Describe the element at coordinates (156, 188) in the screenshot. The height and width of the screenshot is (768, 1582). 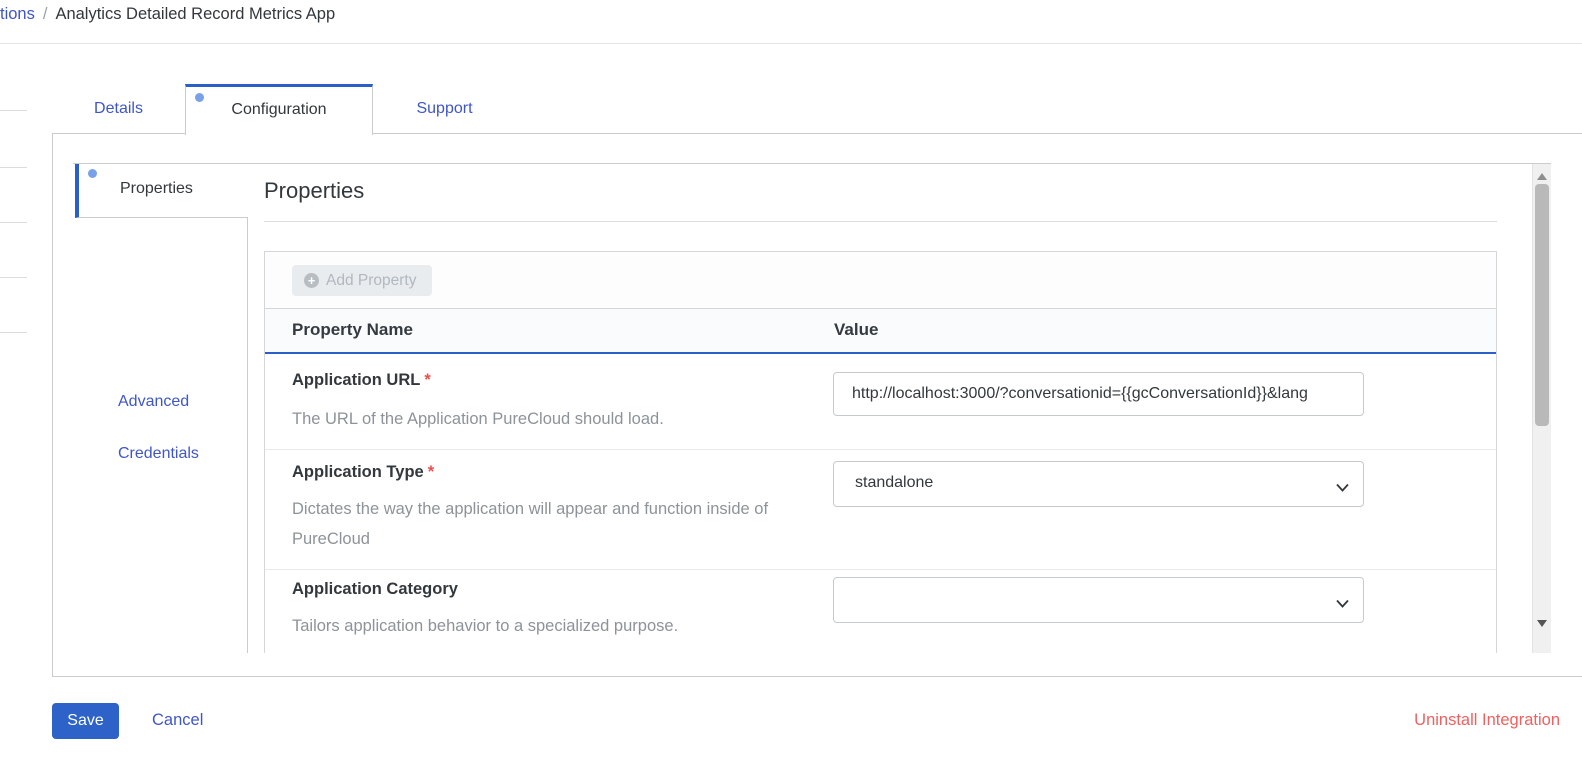
I see `subnav-properties-label: Properties` at that location.